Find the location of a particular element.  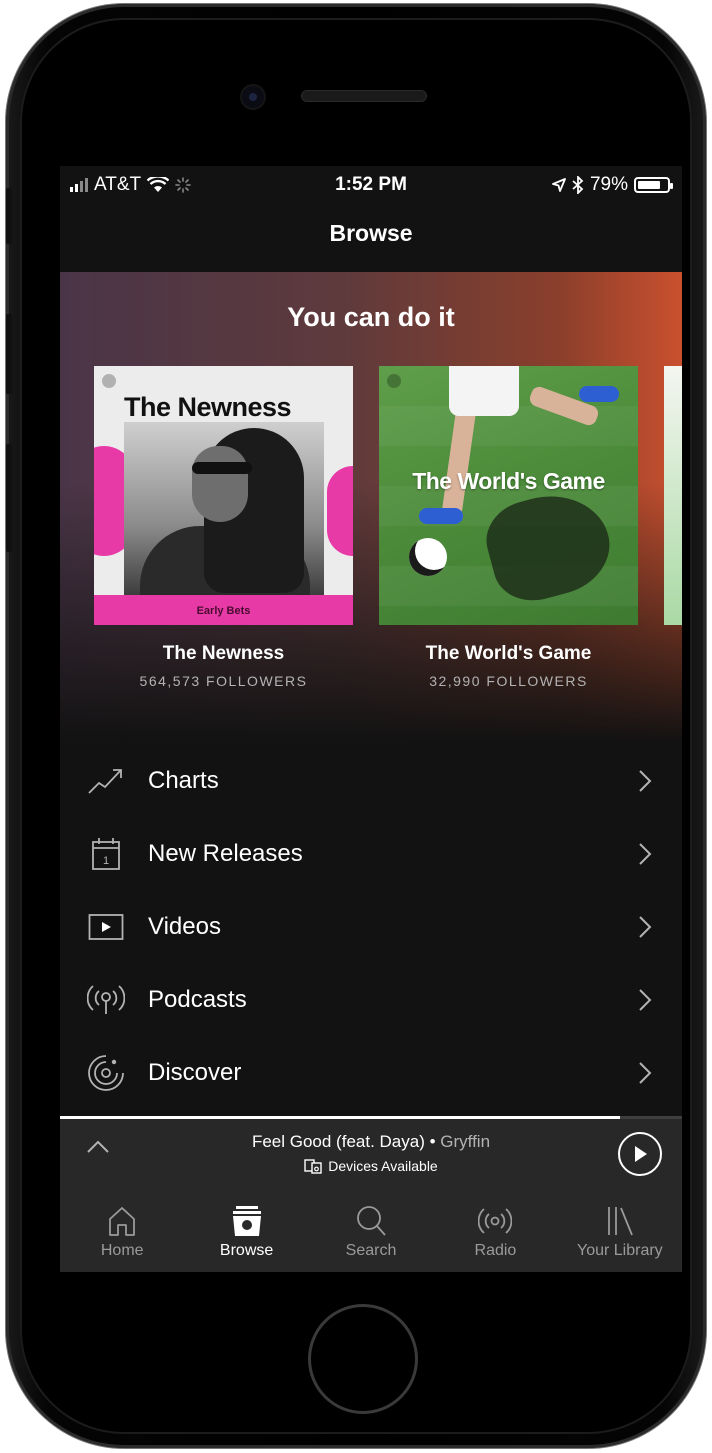

bluetooth-icon is located at coordinates (578, 185).